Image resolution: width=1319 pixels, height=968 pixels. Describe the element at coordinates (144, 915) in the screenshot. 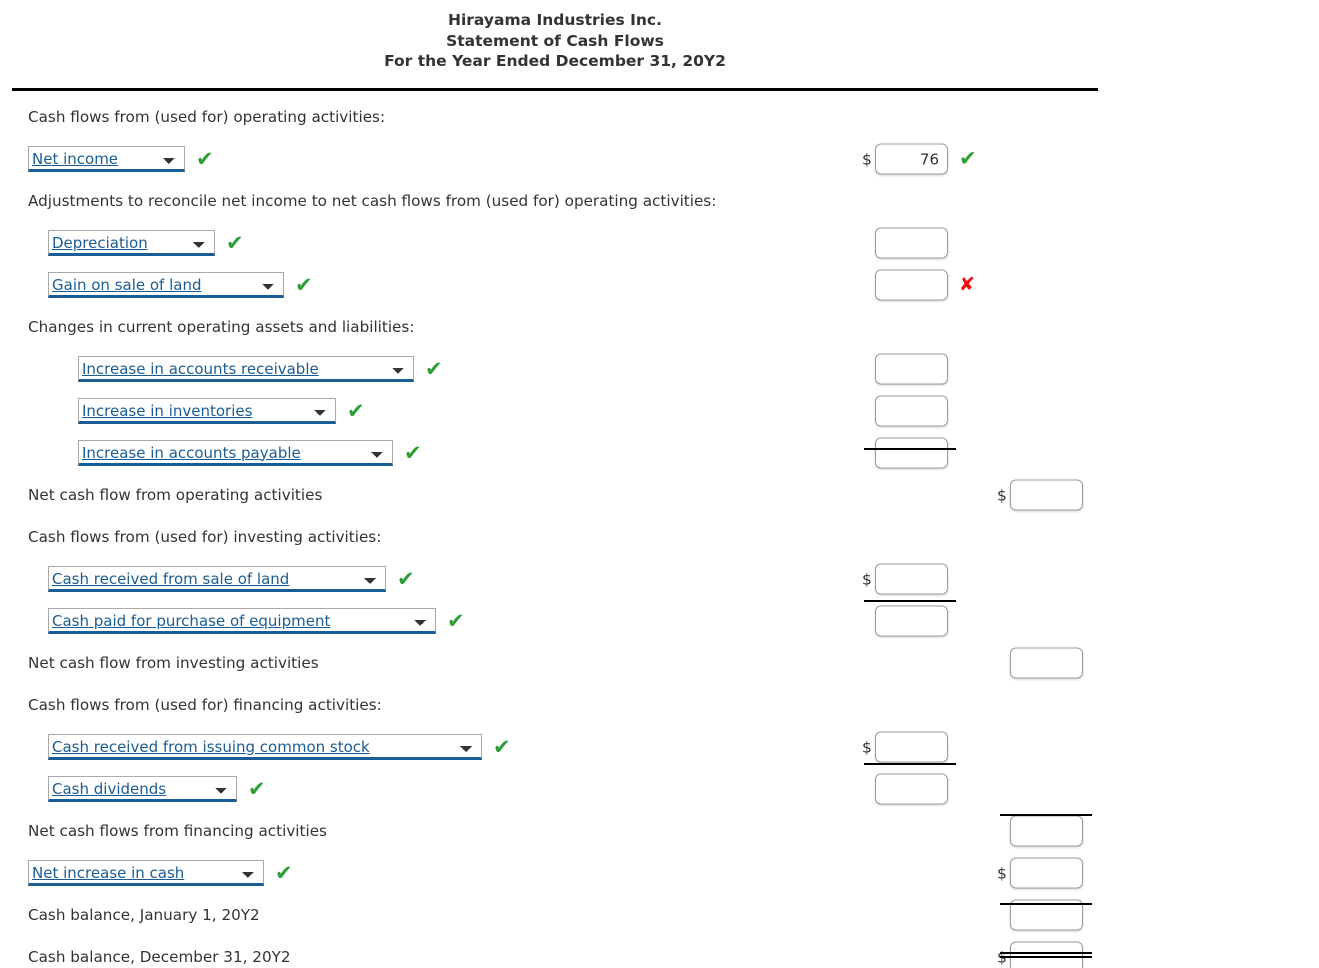

I see `cash-balance-begin-label: Cash balance, January 1, 20Y2` at that location.